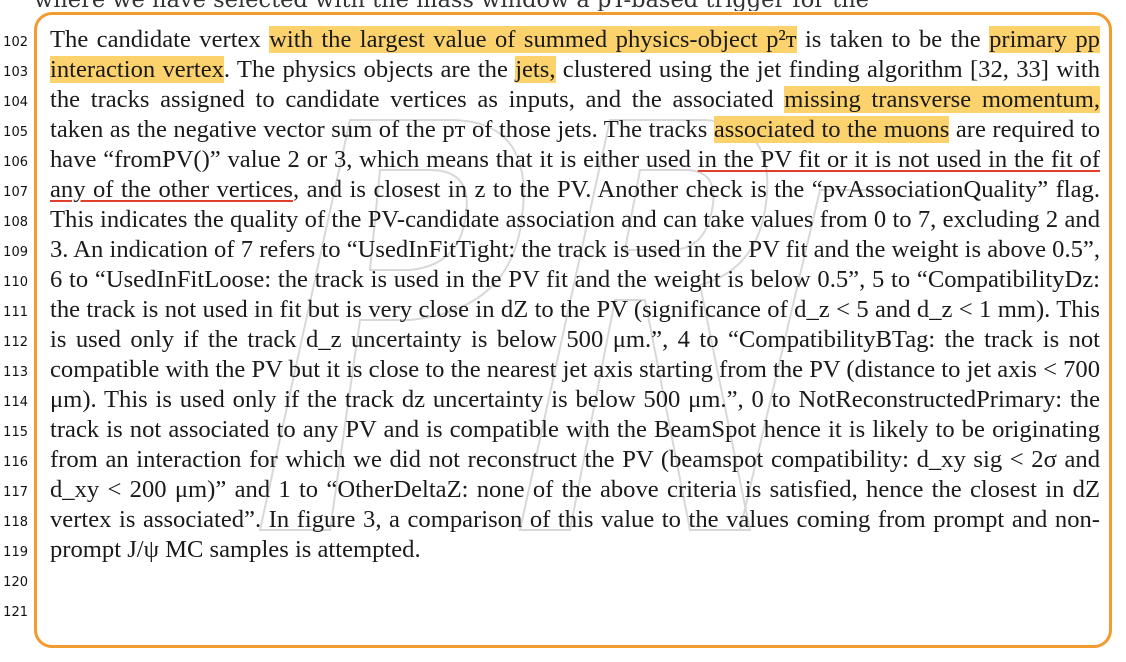  What do you see at coordinates (15, 72) in the screenshot?
I see `line-number: 103` at bounding box center [15, 72].